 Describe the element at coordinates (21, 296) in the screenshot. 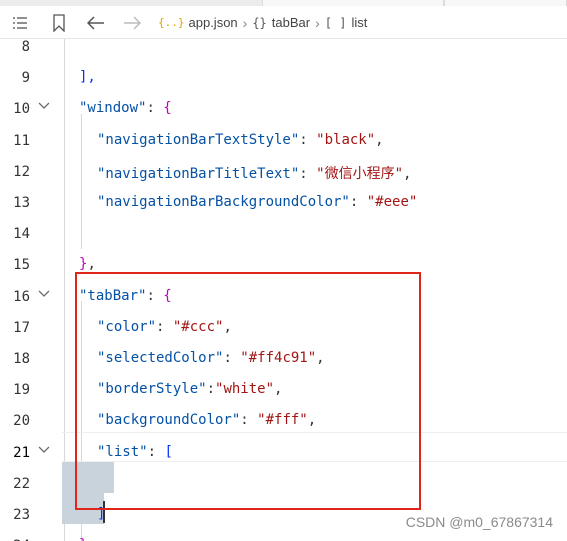

I see `line-number: 16` at that location.